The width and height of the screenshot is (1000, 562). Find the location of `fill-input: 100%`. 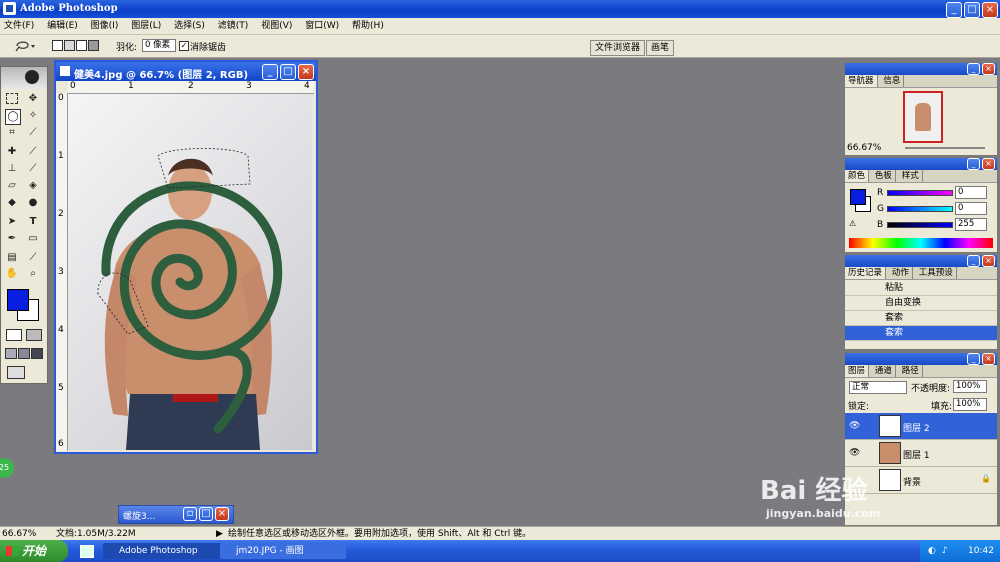

fill-input: 100% is located at coordinates (970, 404).